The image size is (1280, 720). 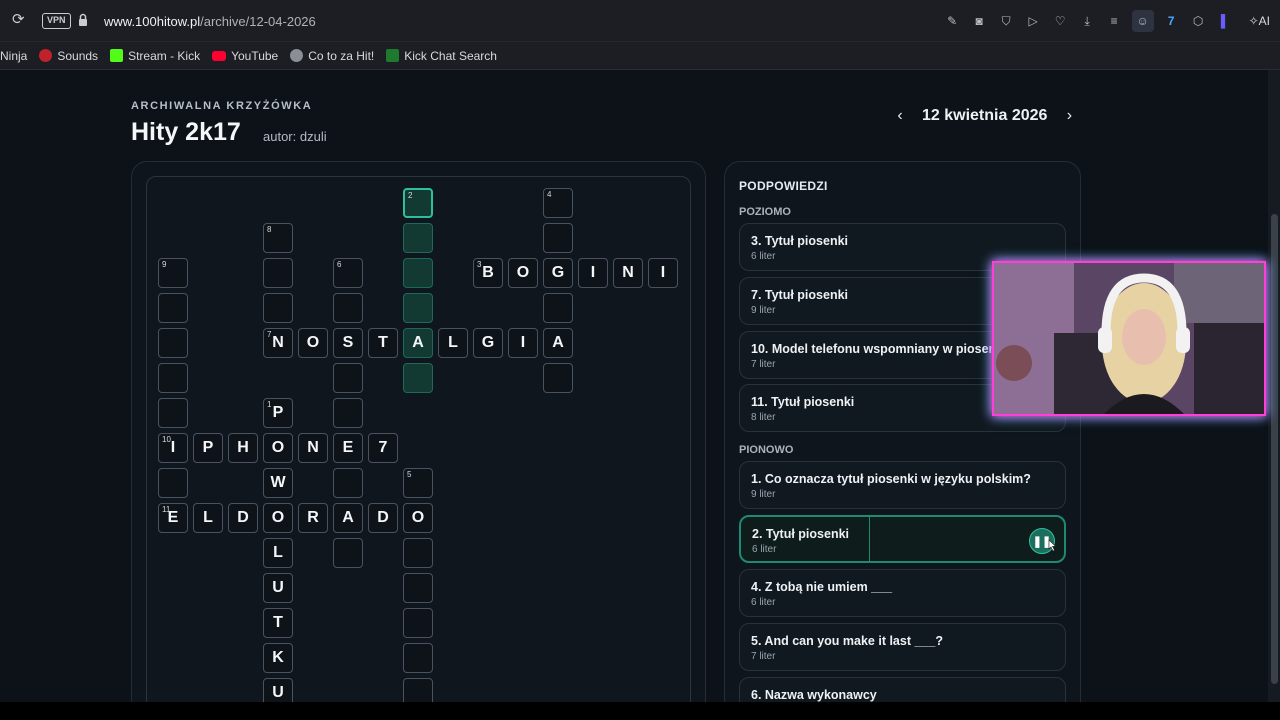 I want to click on bookmark-cotozahit: Co to za Hit!, so click(x=332, y=56).